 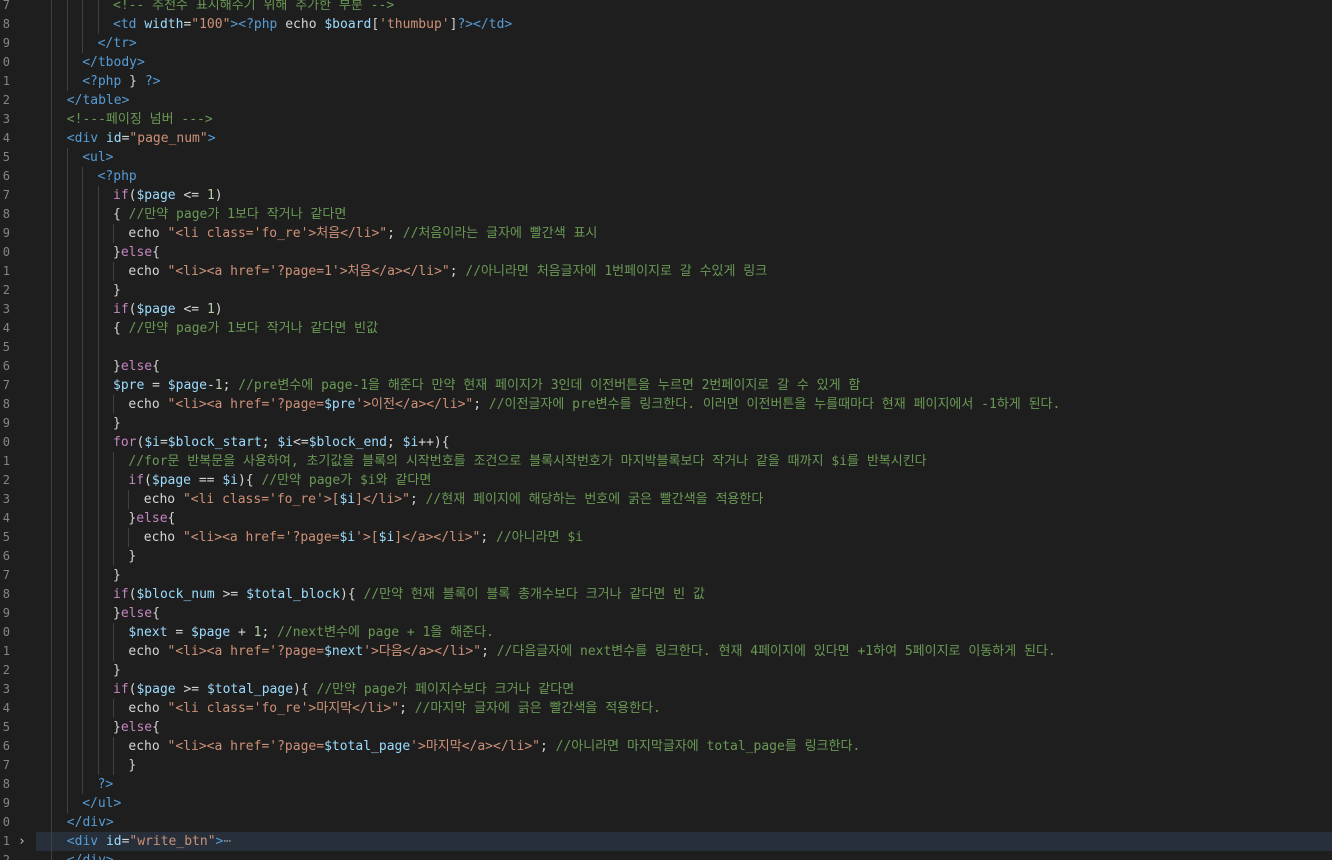 I want to click on token-kw: if, so click(x=121, y=689).